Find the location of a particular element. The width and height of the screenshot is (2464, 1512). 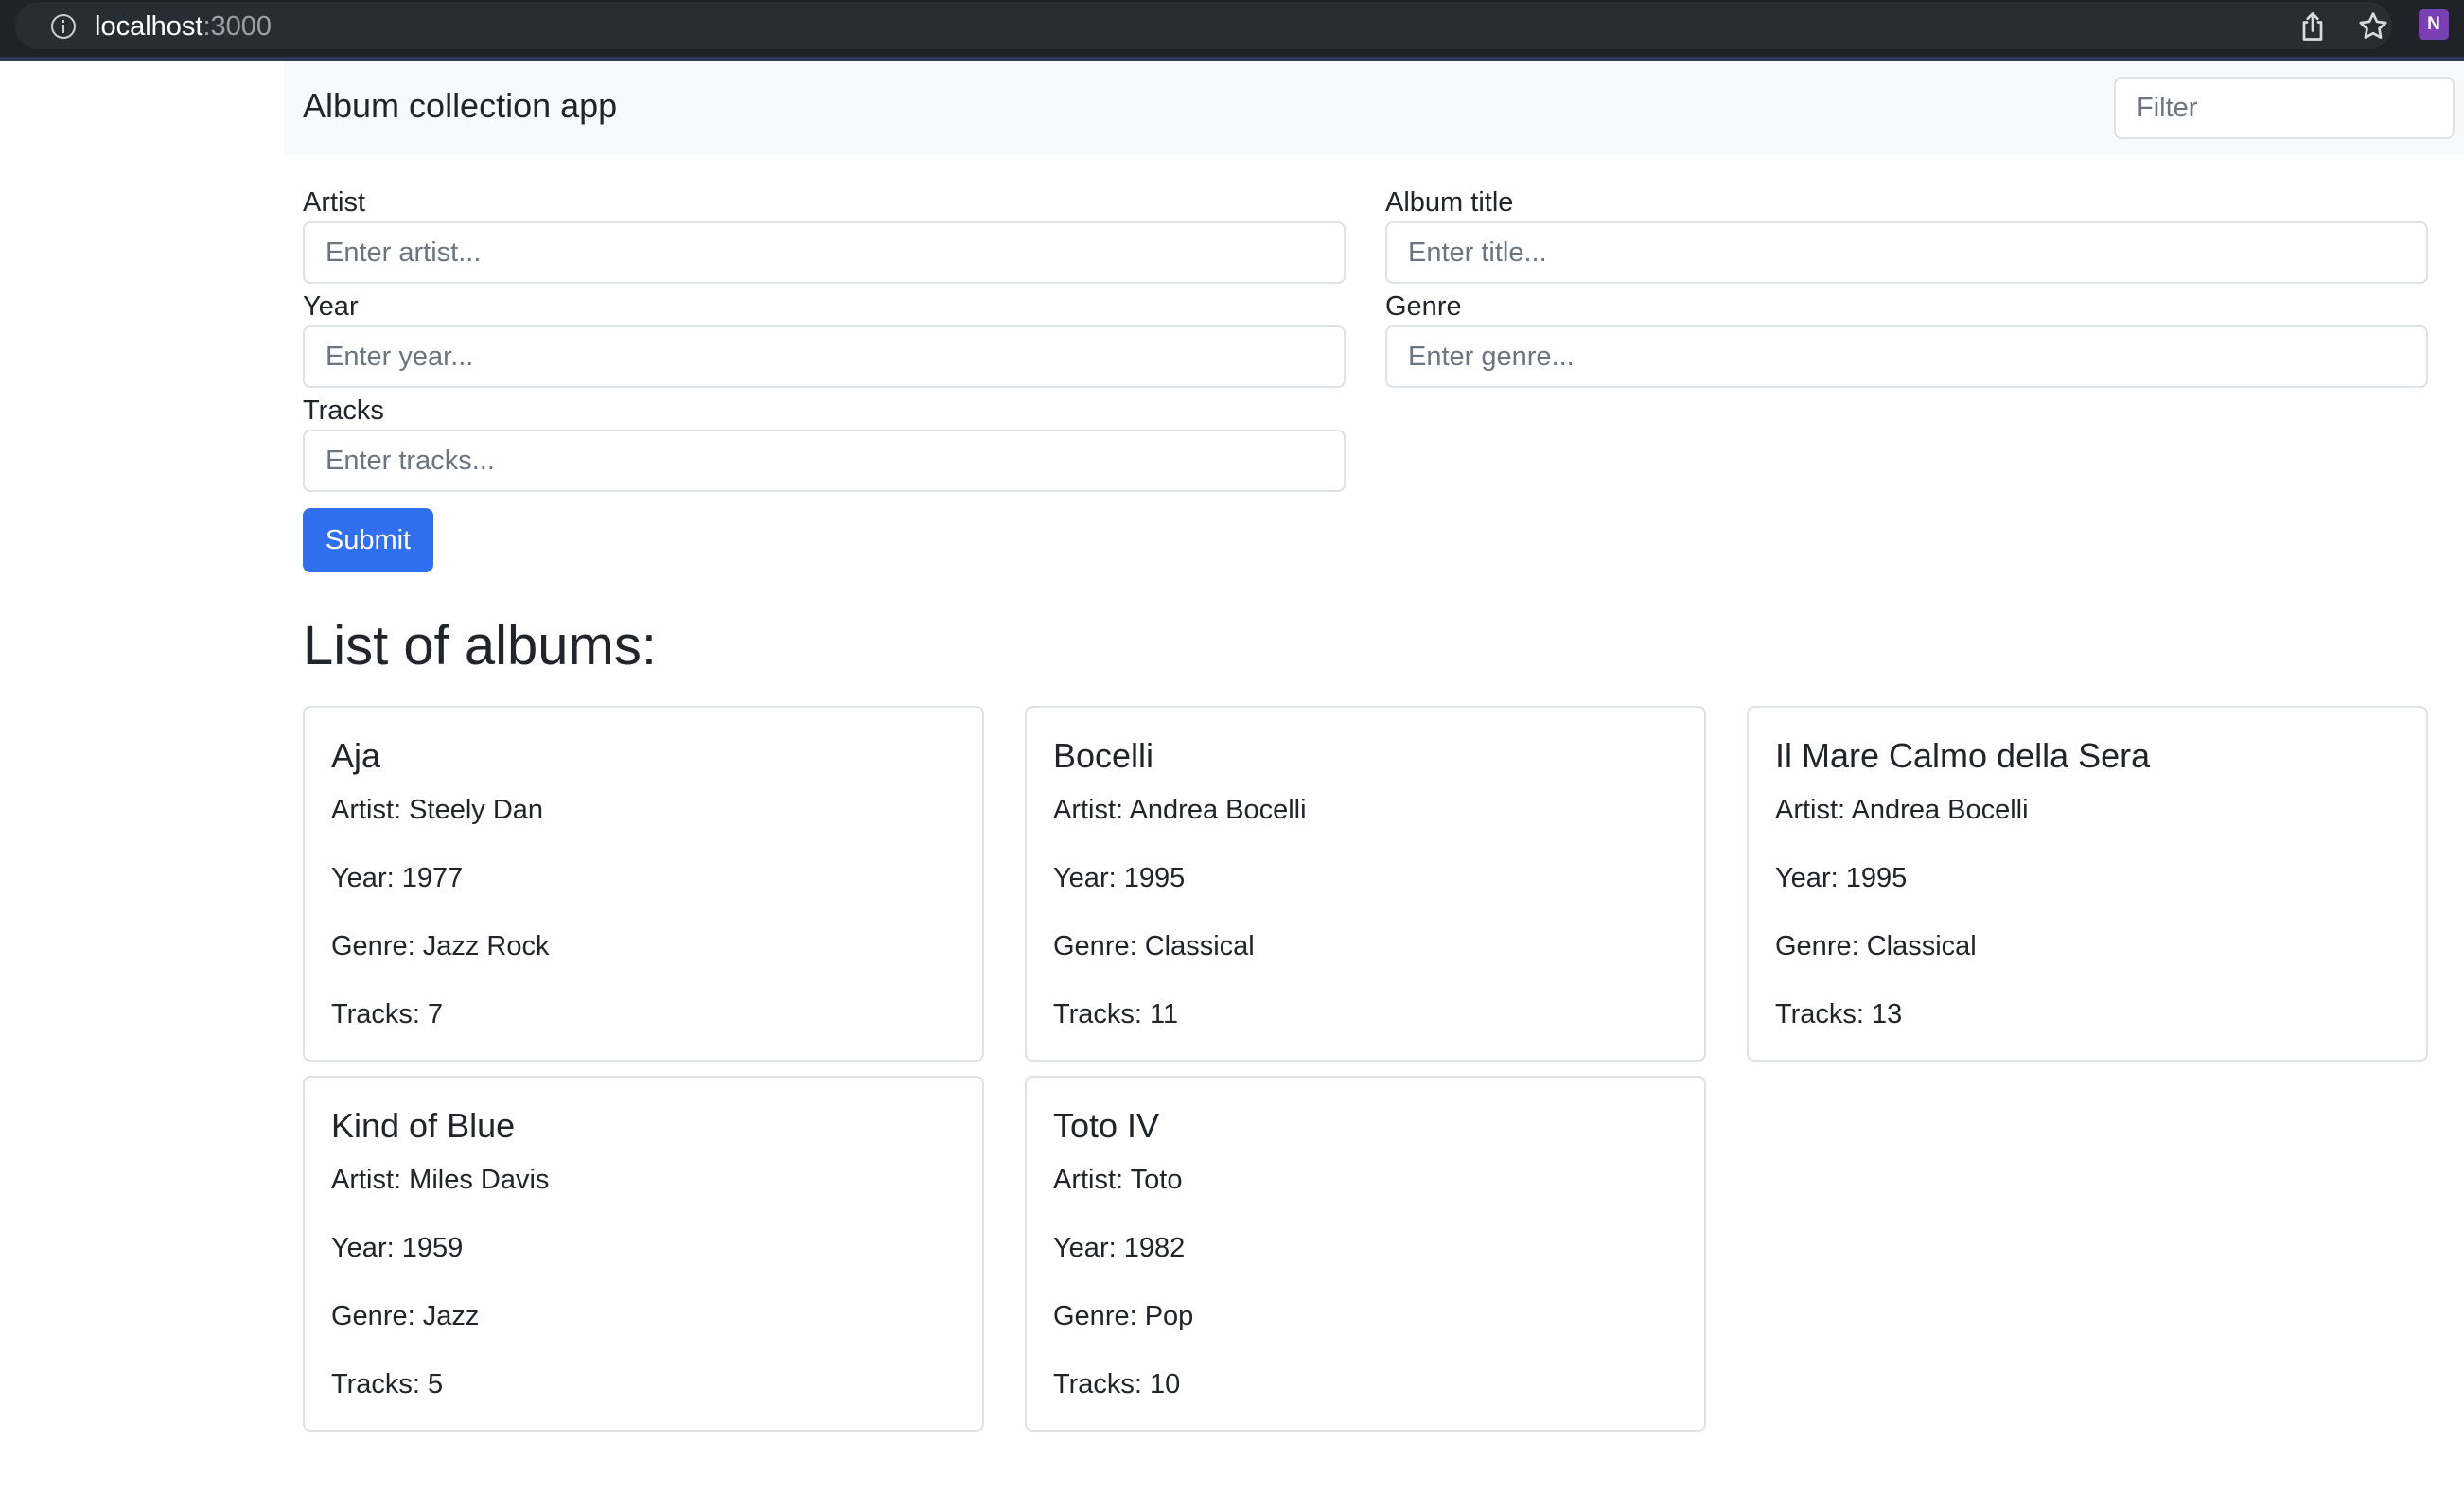

url-port: :3000 is located at coordinates (238, 26).